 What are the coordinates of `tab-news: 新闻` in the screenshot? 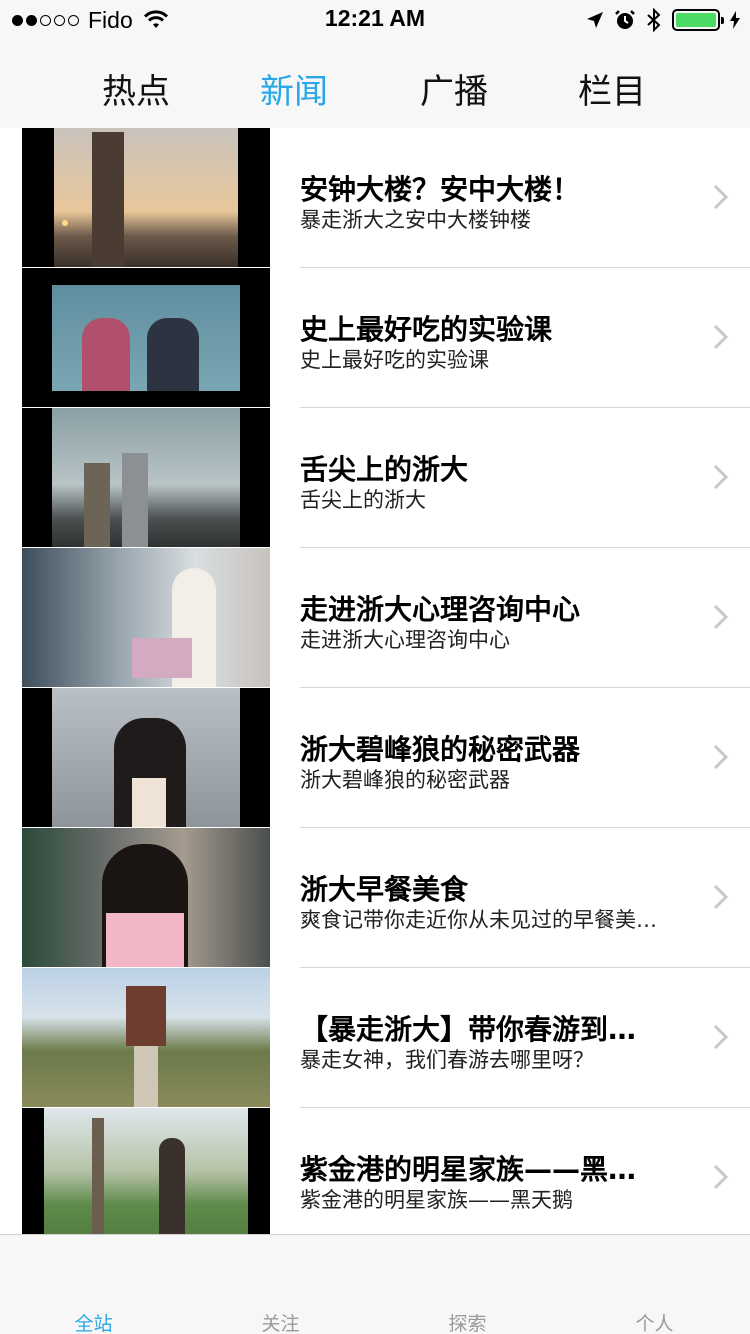 It's located at (294, 88).